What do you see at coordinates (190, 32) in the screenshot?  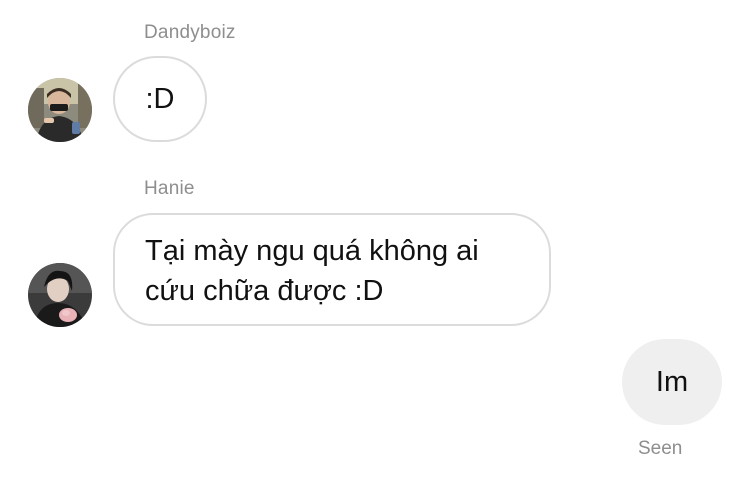 I see `sender-name-dandyboiz: Dandyboiz` at bounding box center [190, 32].